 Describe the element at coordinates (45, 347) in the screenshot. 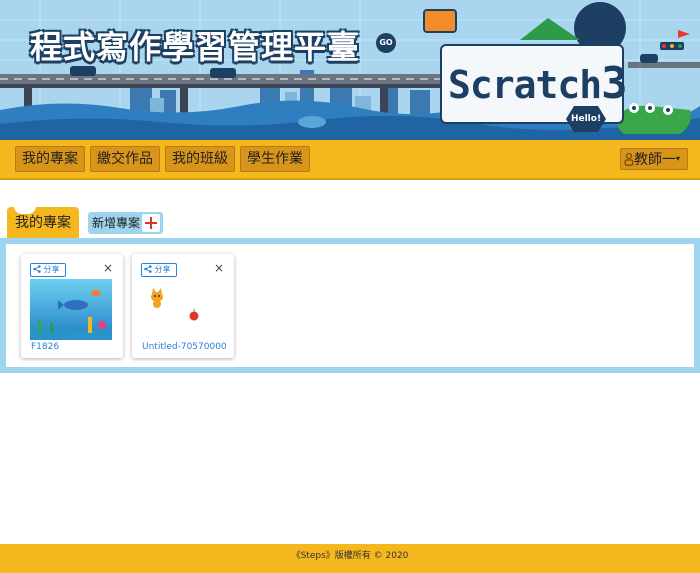

I see `project-title-link: F1826` at that location.